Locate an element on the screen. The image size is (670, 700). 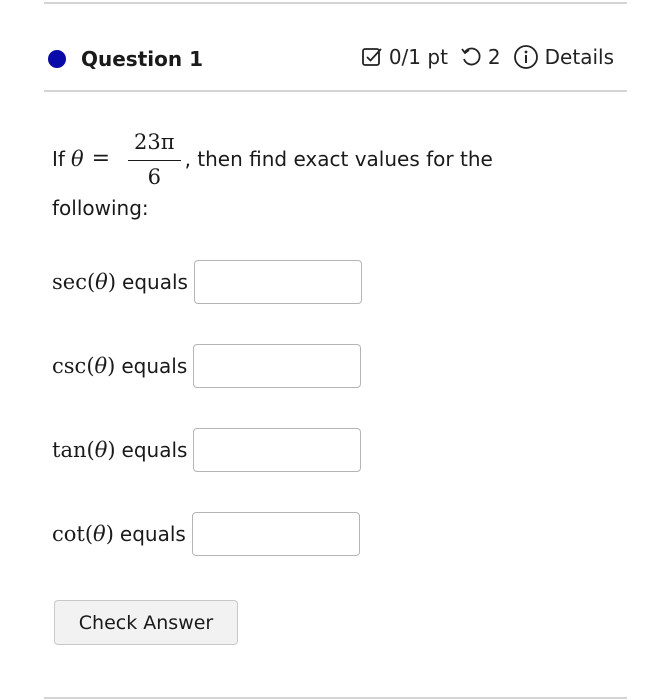
cot-arg: θ is located at coordinates (99, 534).